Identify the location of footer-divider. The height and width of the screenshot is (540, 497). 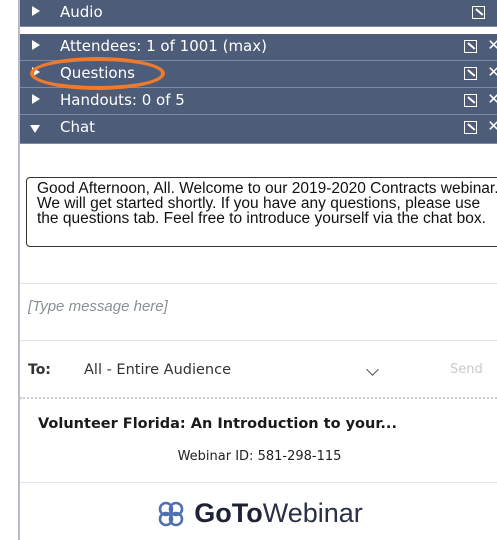
(258, 482).